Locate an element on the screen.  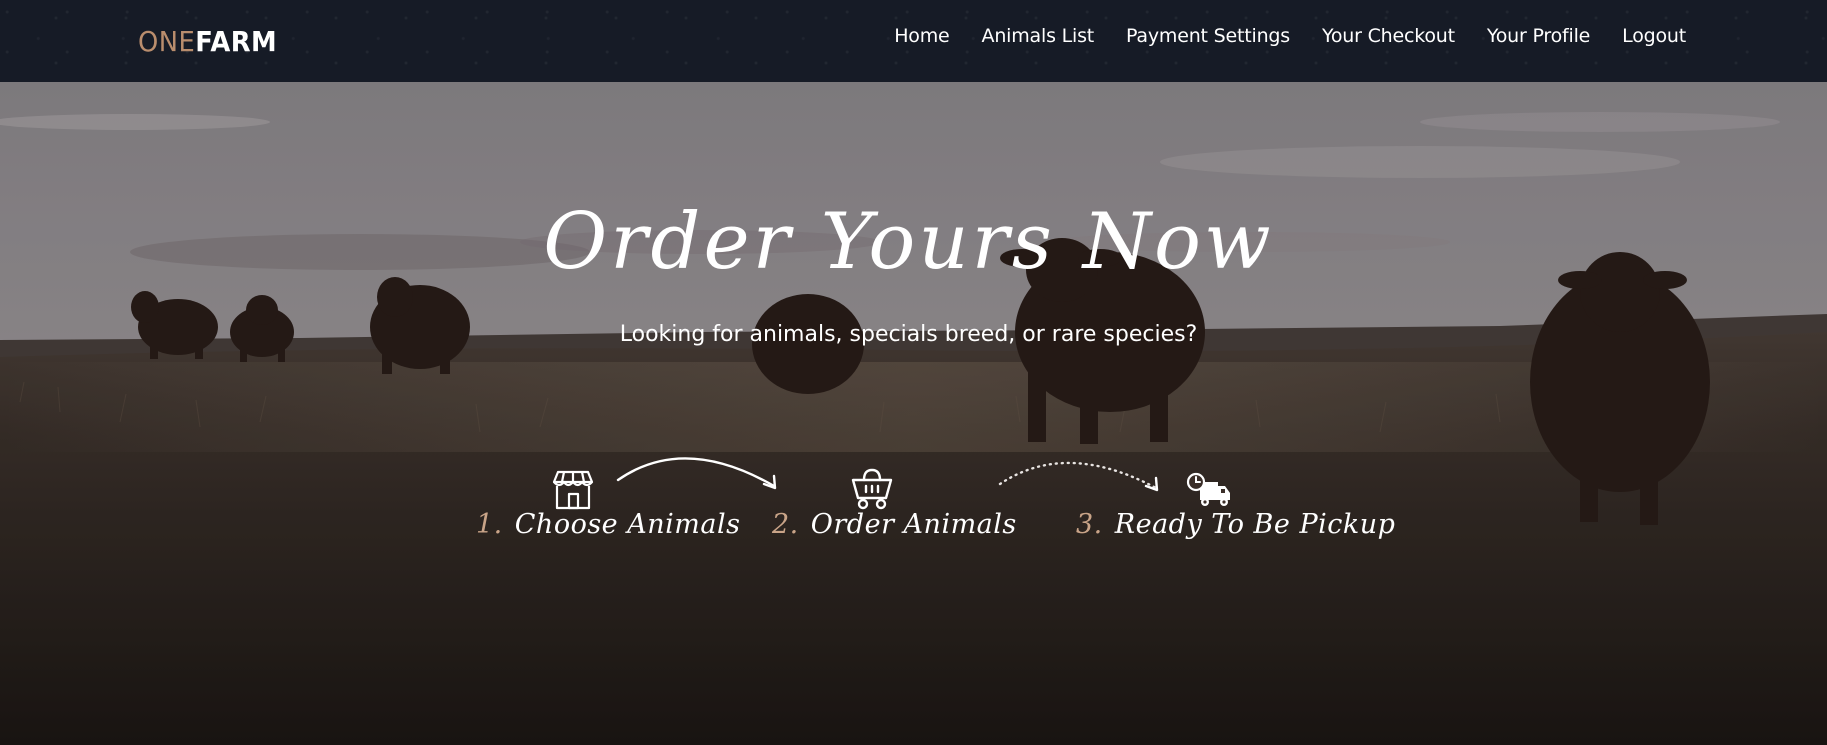
step-choose-animals: 1. Choose Animals is located at coordinates (608, 525).